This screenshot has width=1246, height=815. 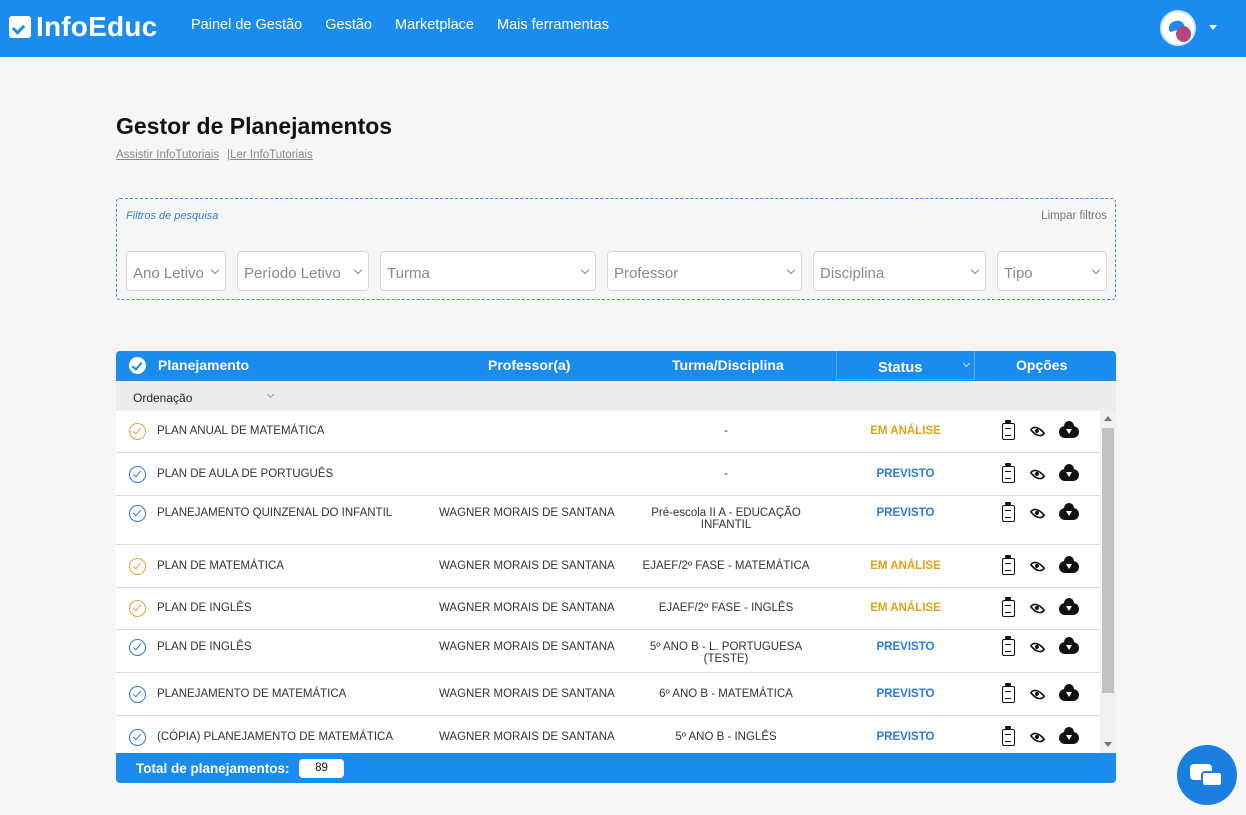 What do you see at coordinates (220, 566) in the screenshot?
I see `row-title: PLAN DE MATEMÁTICA` at bounding box center [220, 566].